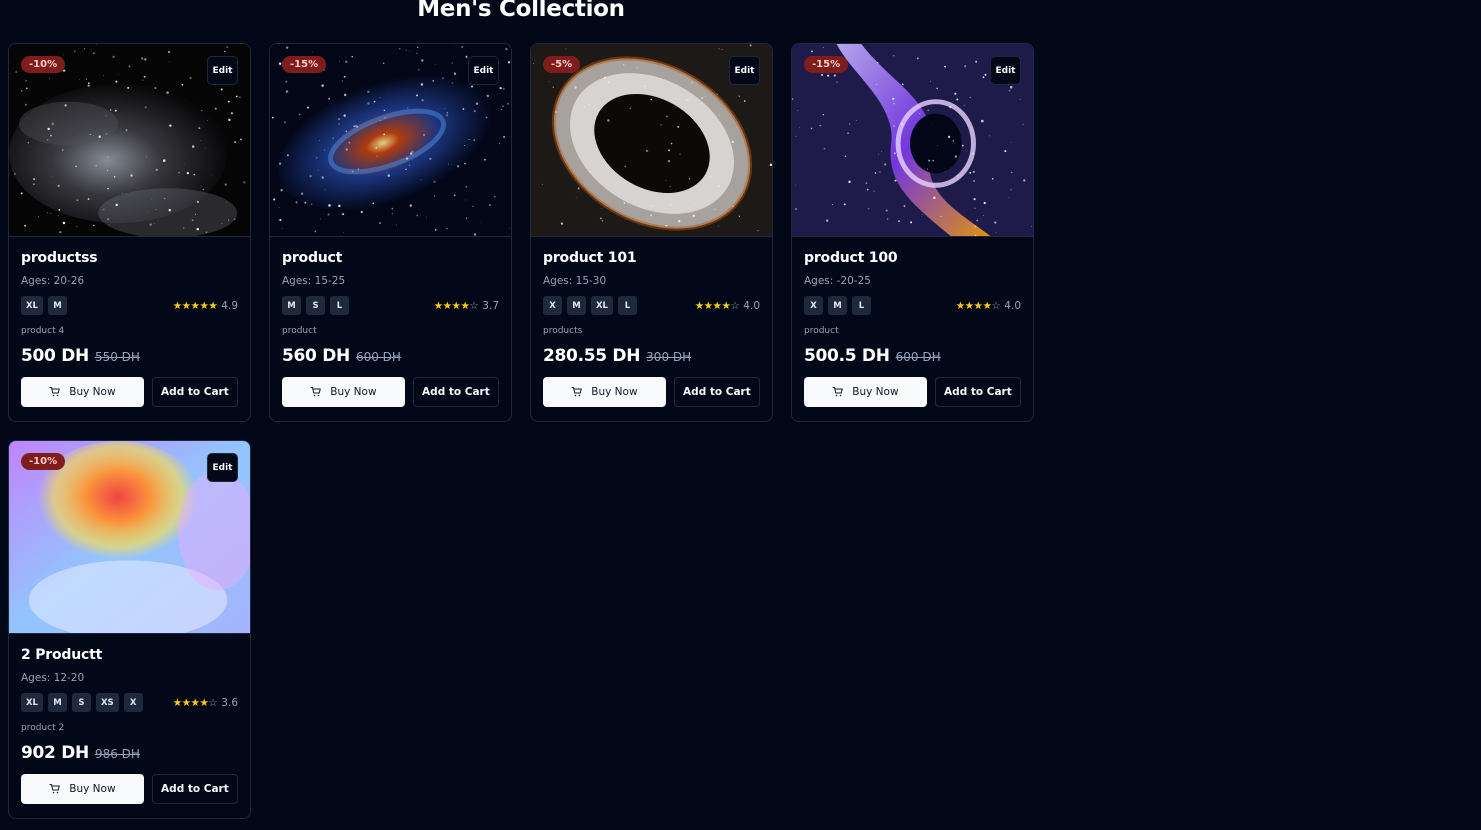 The height and width of the screenshot is (830, 1481). I want to click on product-description: product 2, so click(43, 728).